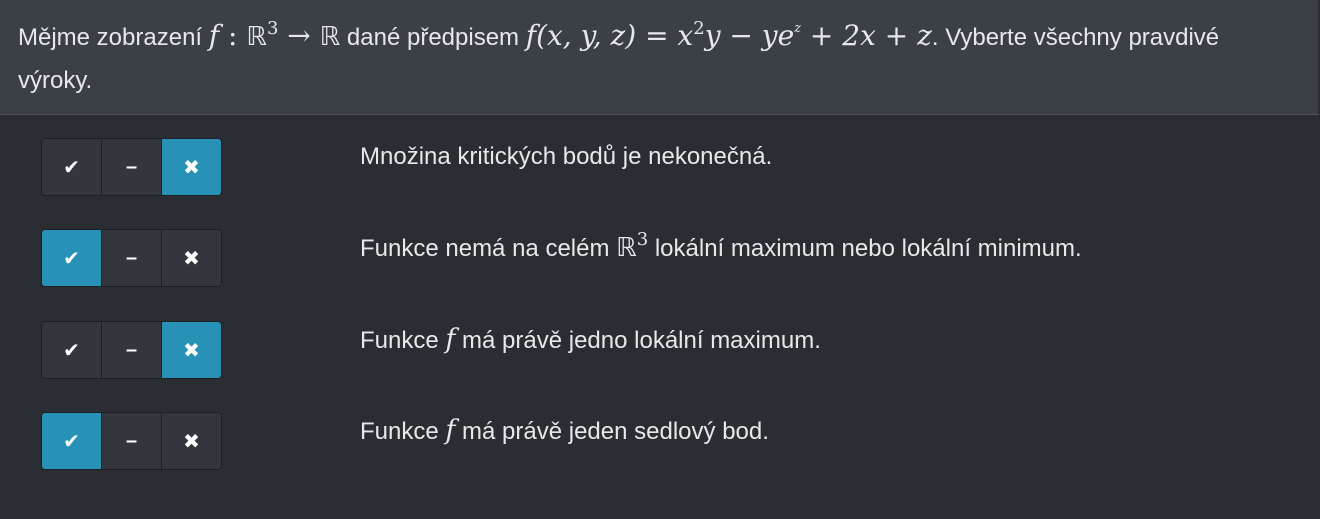  Describe the element at coordinates (749, 35) in the screenshot. I see `math-formula-part: y − ye` at that location.